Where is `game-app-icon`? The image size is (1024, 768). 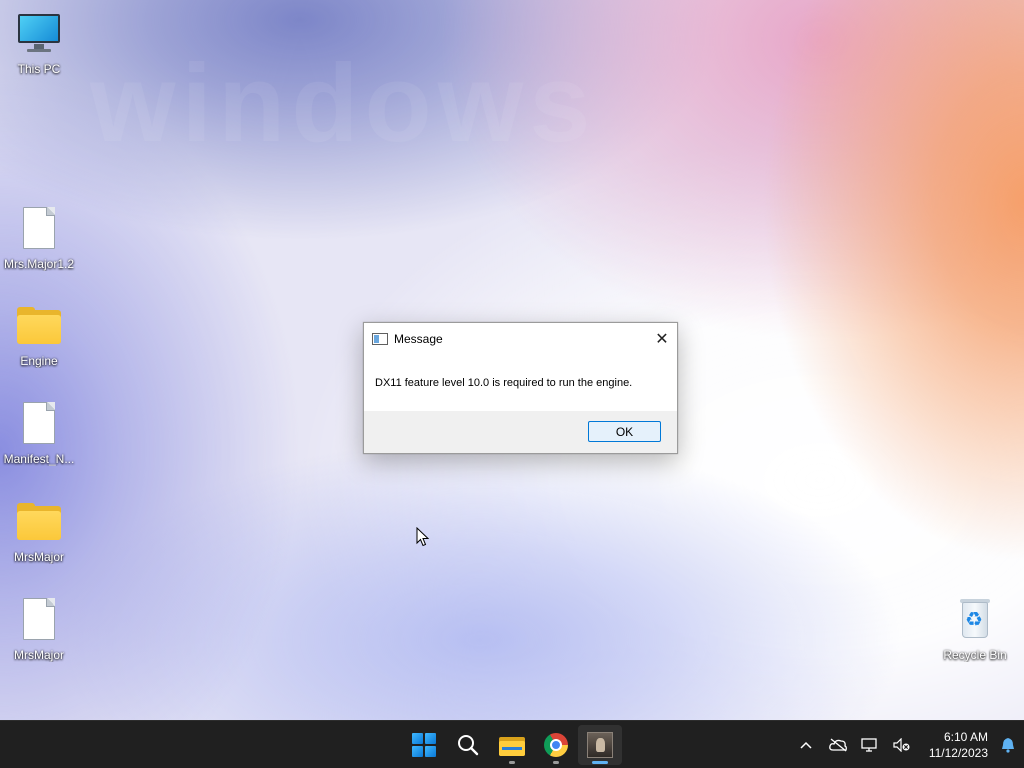
game-app-icon is located at coordinates (600, 745).